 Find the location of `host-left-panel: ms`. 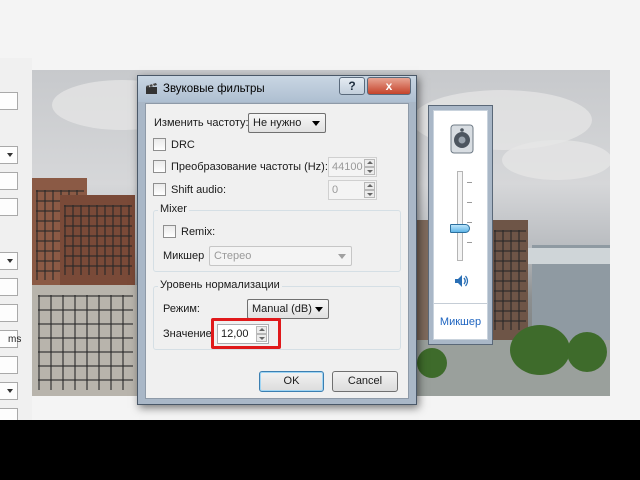

host-left-panel: ms is located at coordinates (16, 239).